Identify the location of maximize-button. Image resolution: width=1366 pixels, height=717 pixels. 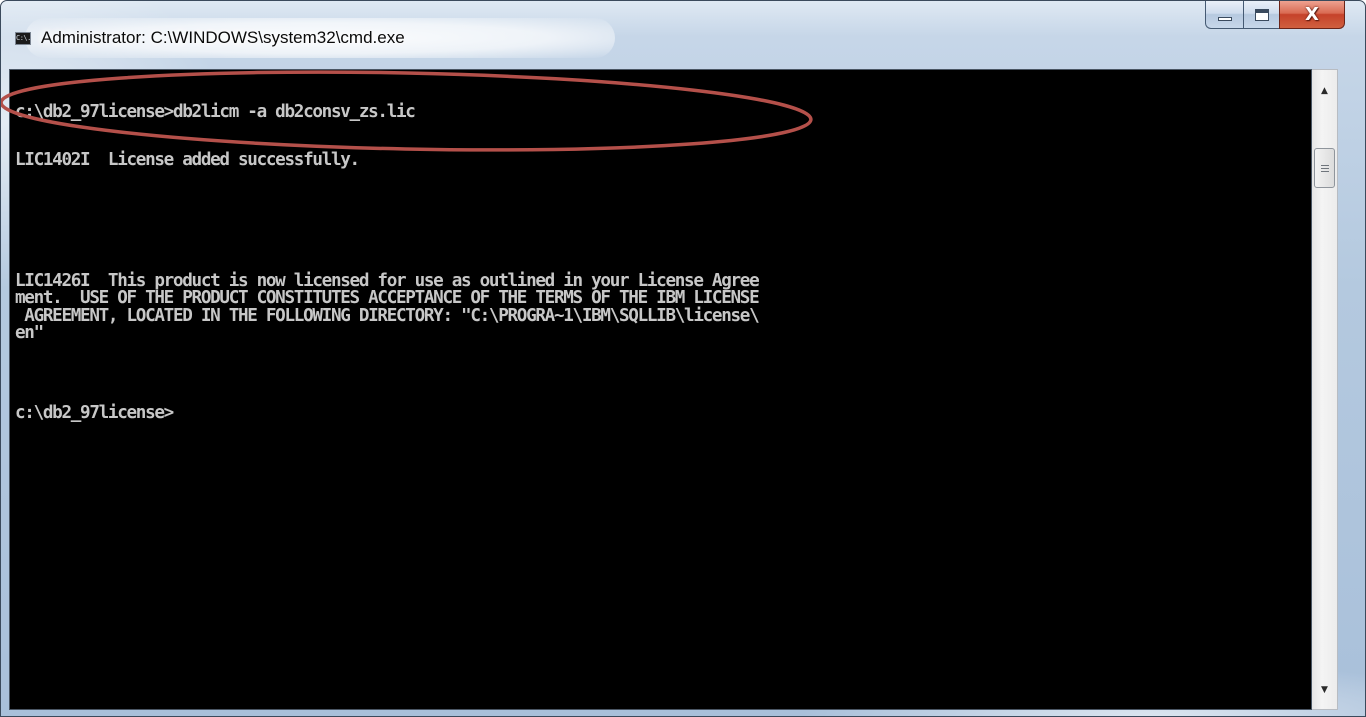
(1261, 15).